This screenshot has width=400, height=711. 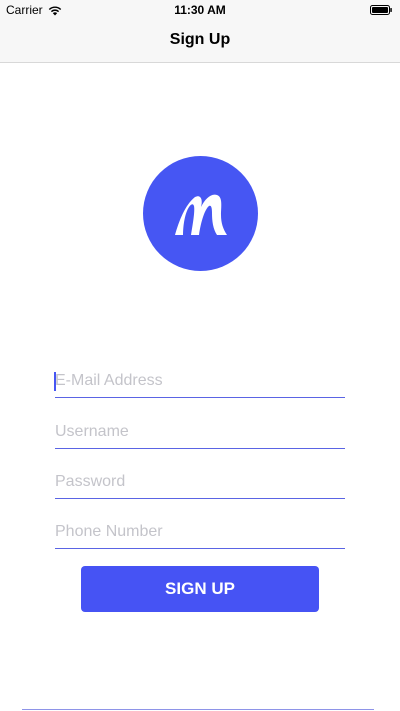 I want to click on logo-m-icon, so click(x=201, y=214).